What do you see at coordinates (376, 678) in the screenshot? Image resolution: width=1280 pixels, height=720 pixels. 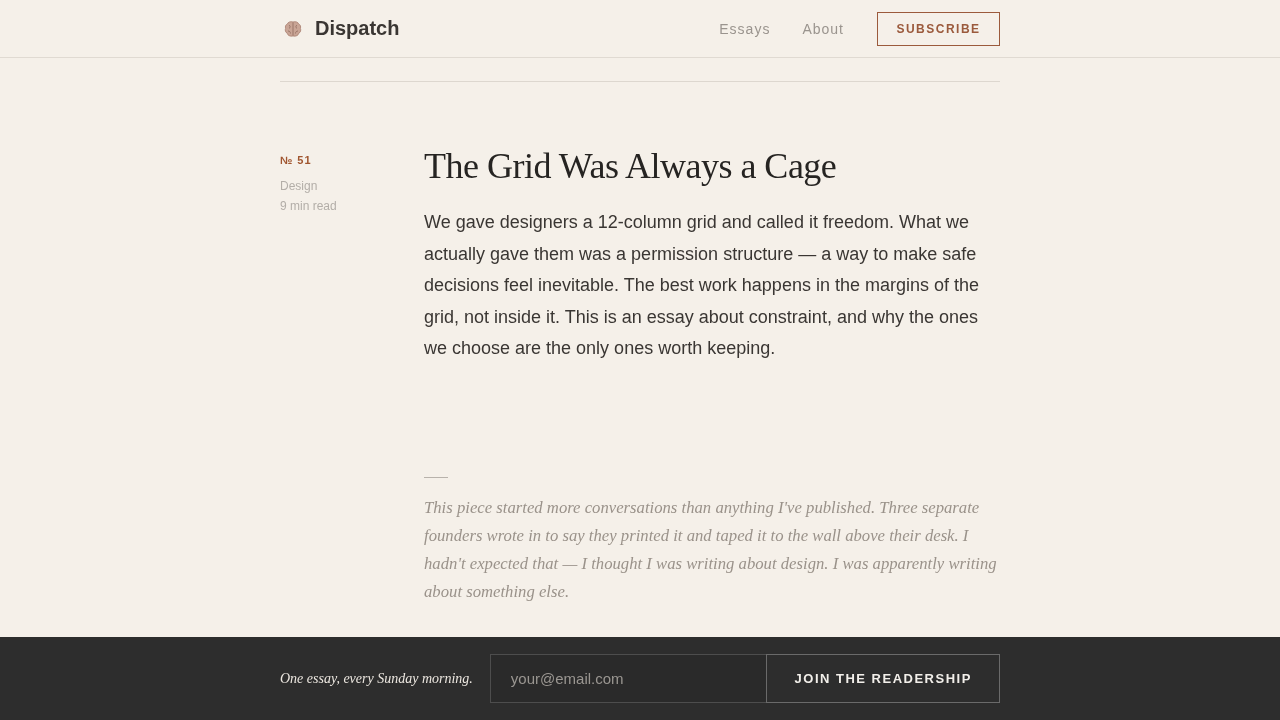 I see `newsletter-tagline: One essay, every Sunday morning.` at bounding box center [376, 678].